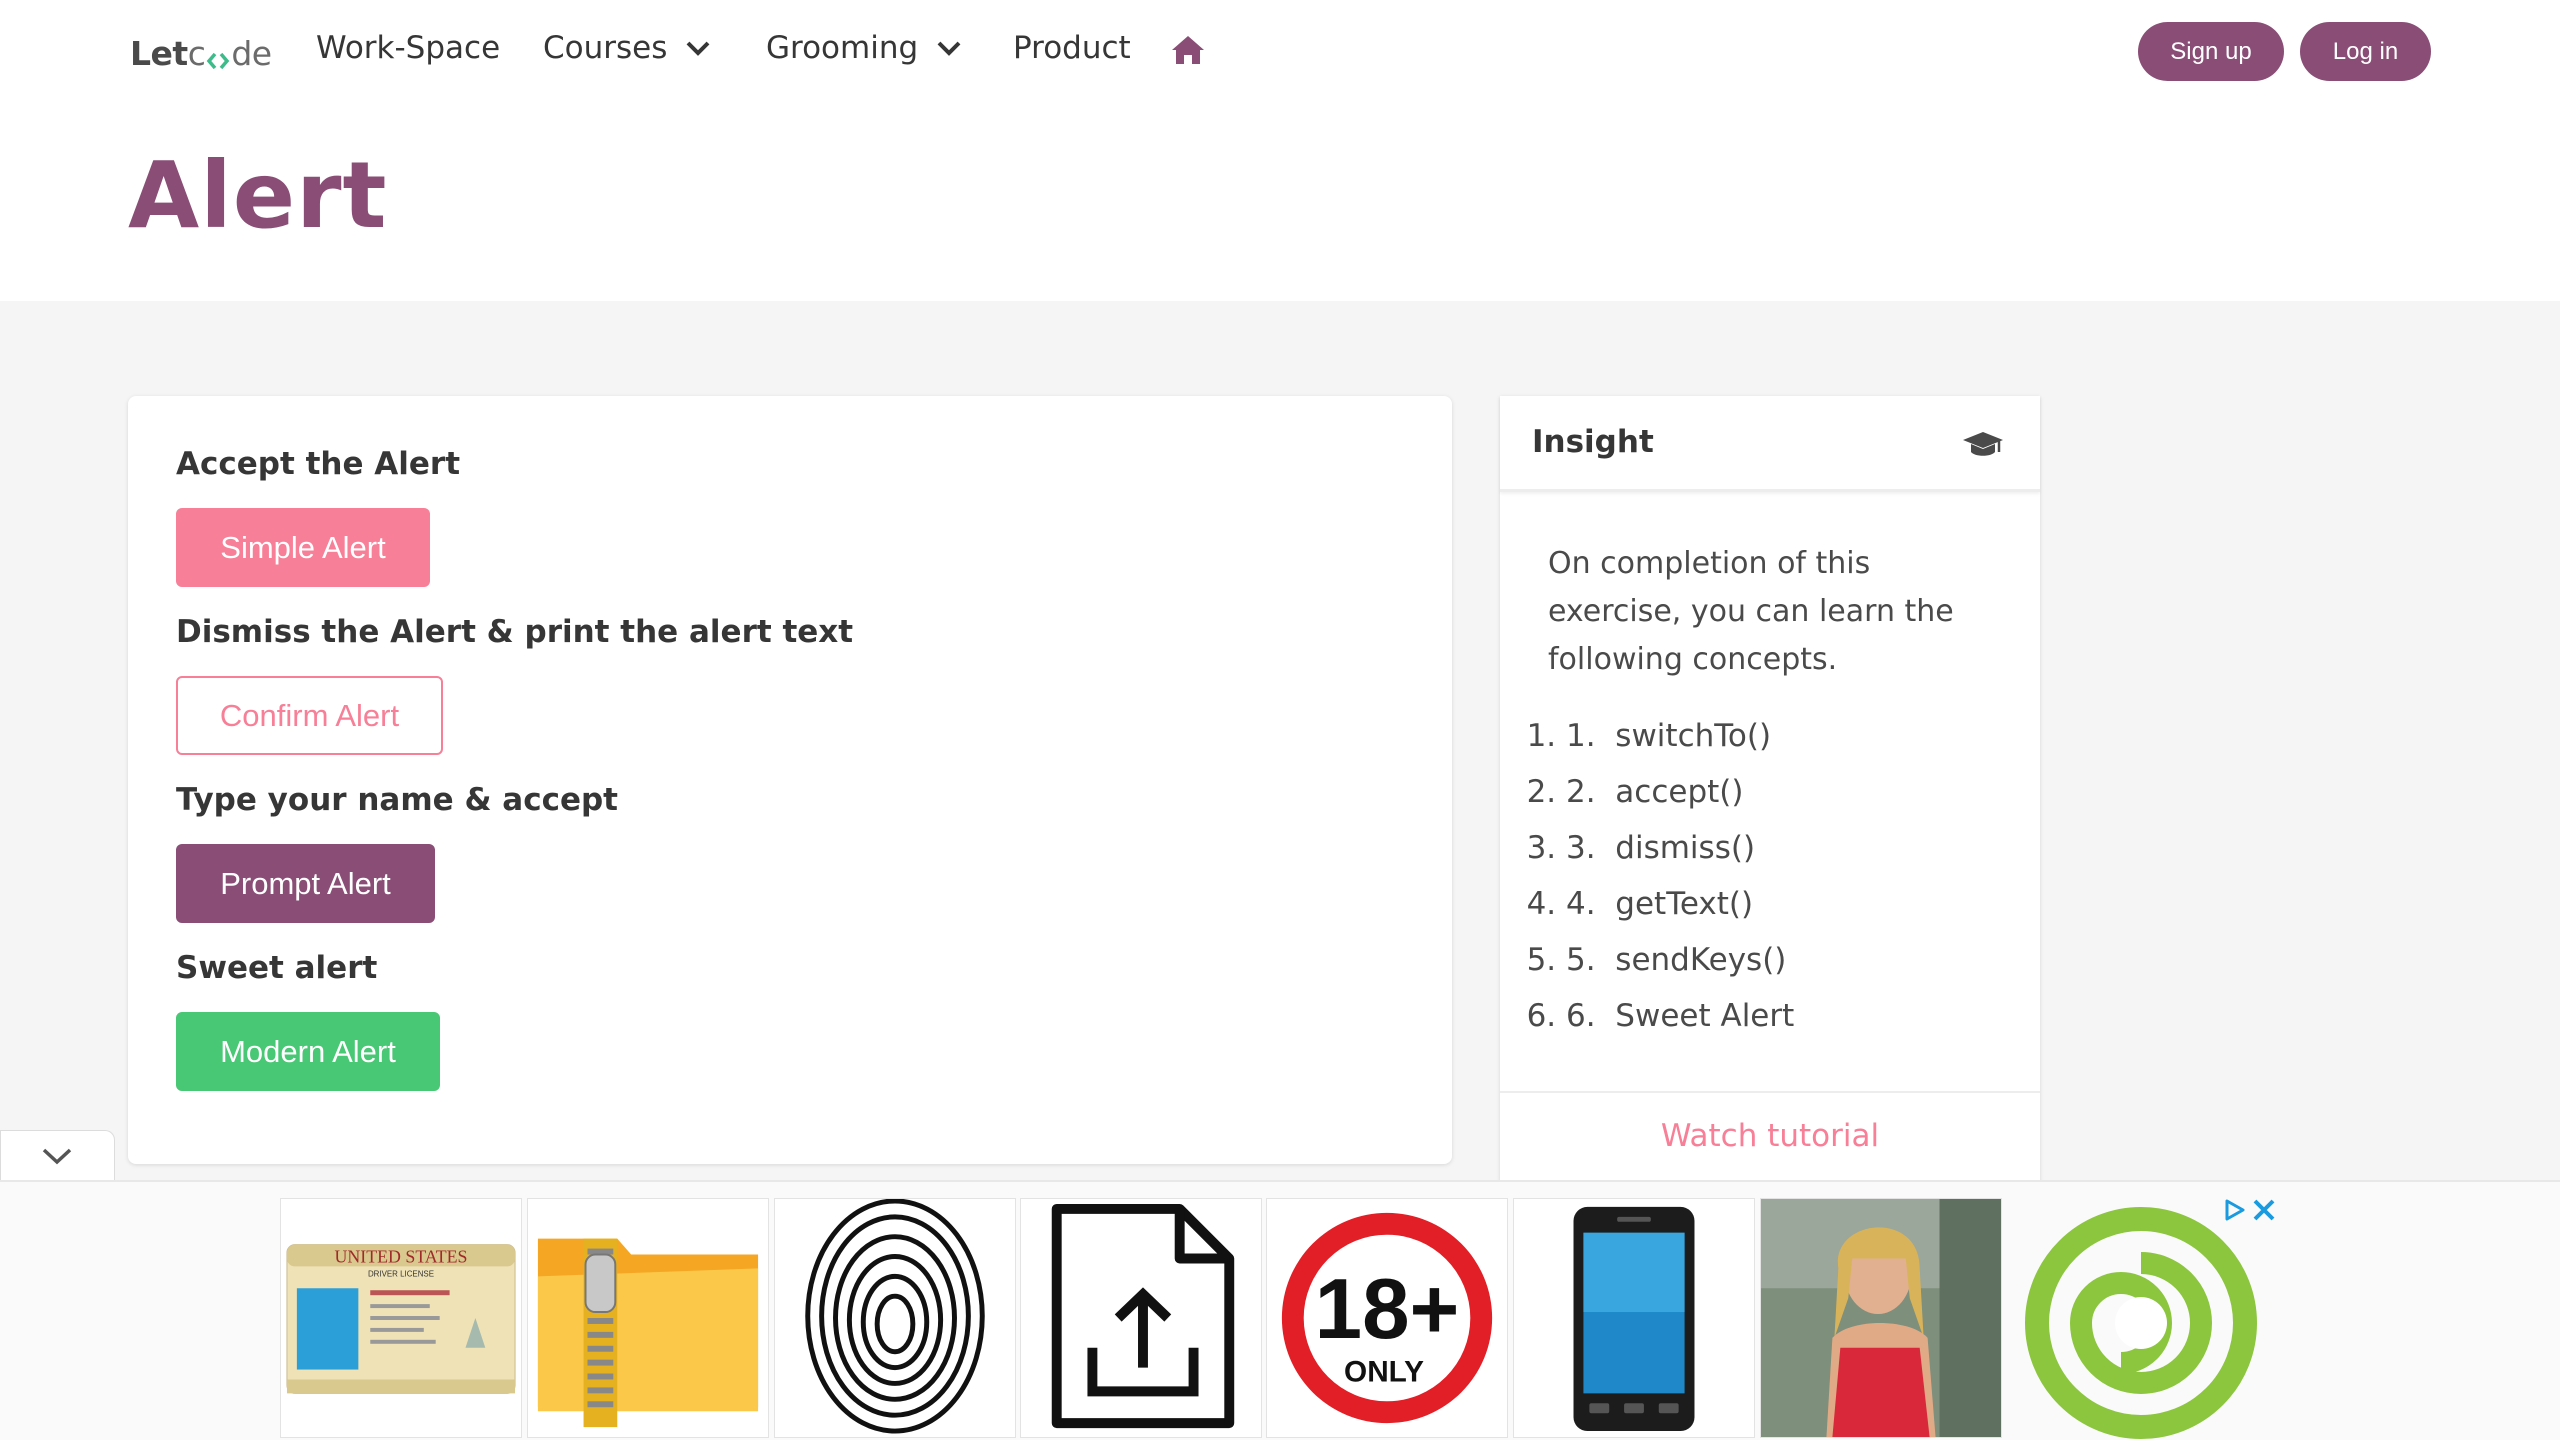 Image resolution: width=2560 pixels, height=1440 pixels. What do you see at coordinates (251, 53) in the screenshot?
I see `brand-de: de` at bounding box center [251, 53].